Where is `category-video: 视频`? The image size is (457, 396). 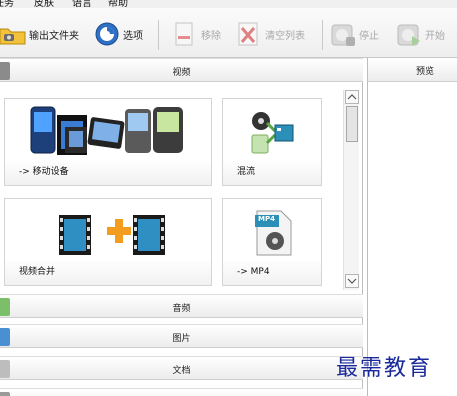
category-video: 视频 is located at coordinates (181, 70).